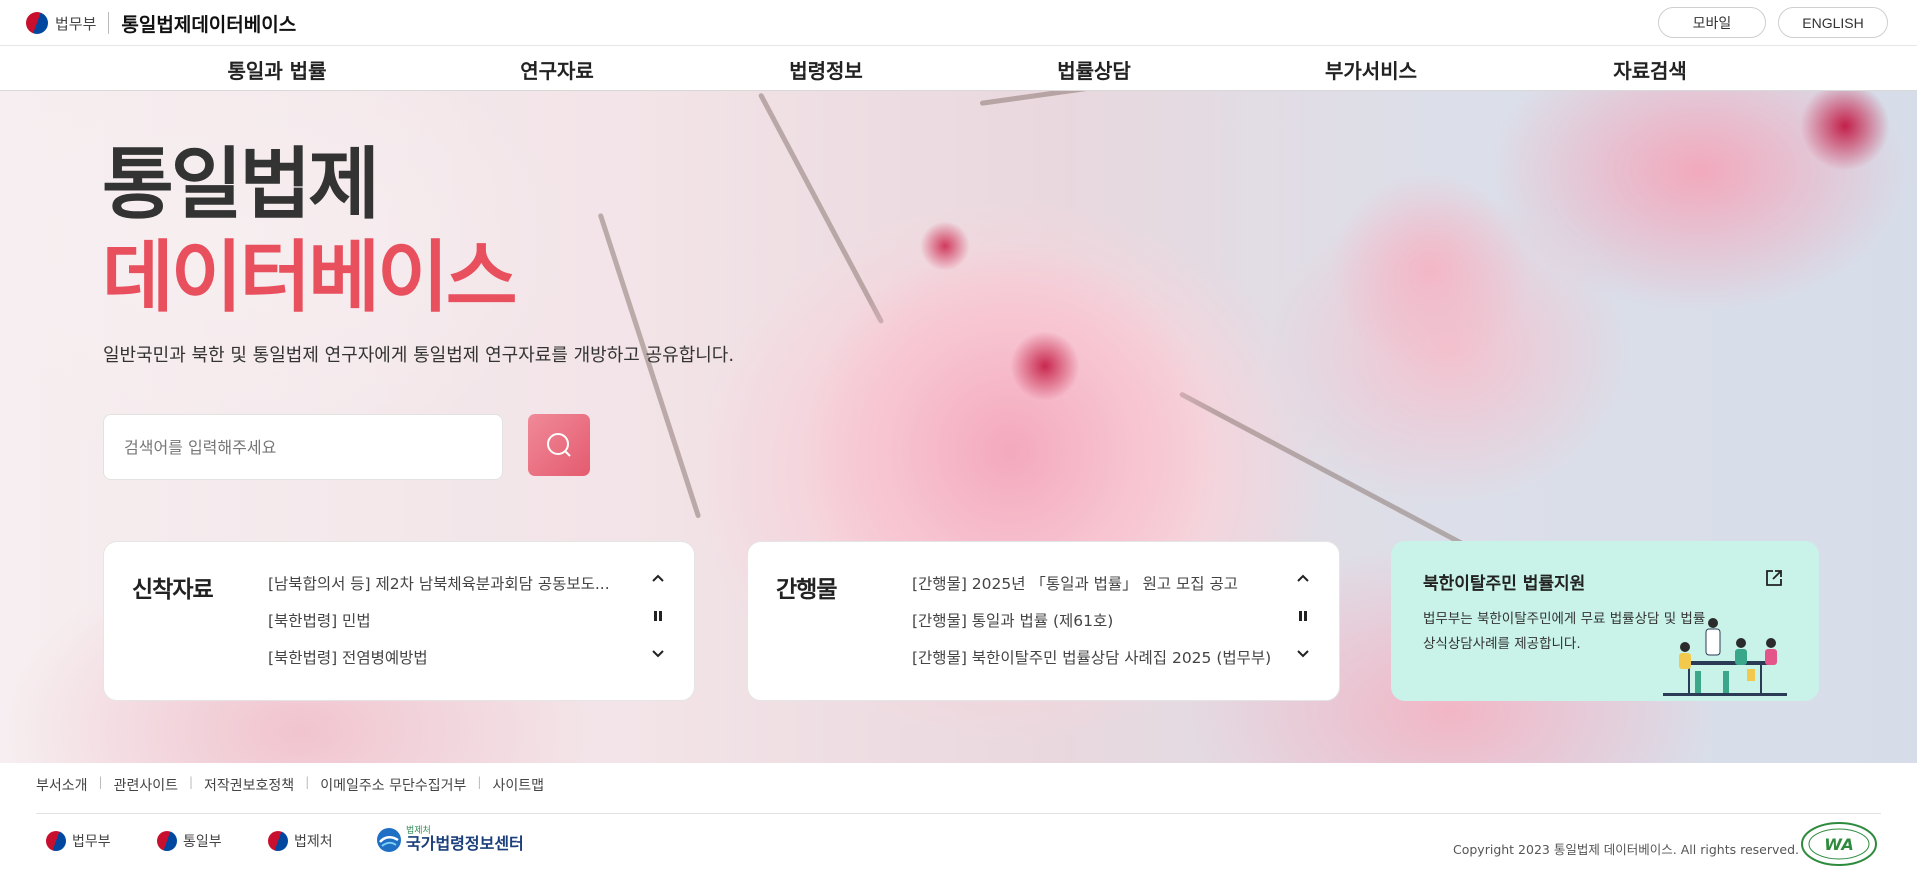  Describe the element at coordinates (1094, 69) in the screenshot. I see `nav-item-legal-consult: 법률상담` at that location.